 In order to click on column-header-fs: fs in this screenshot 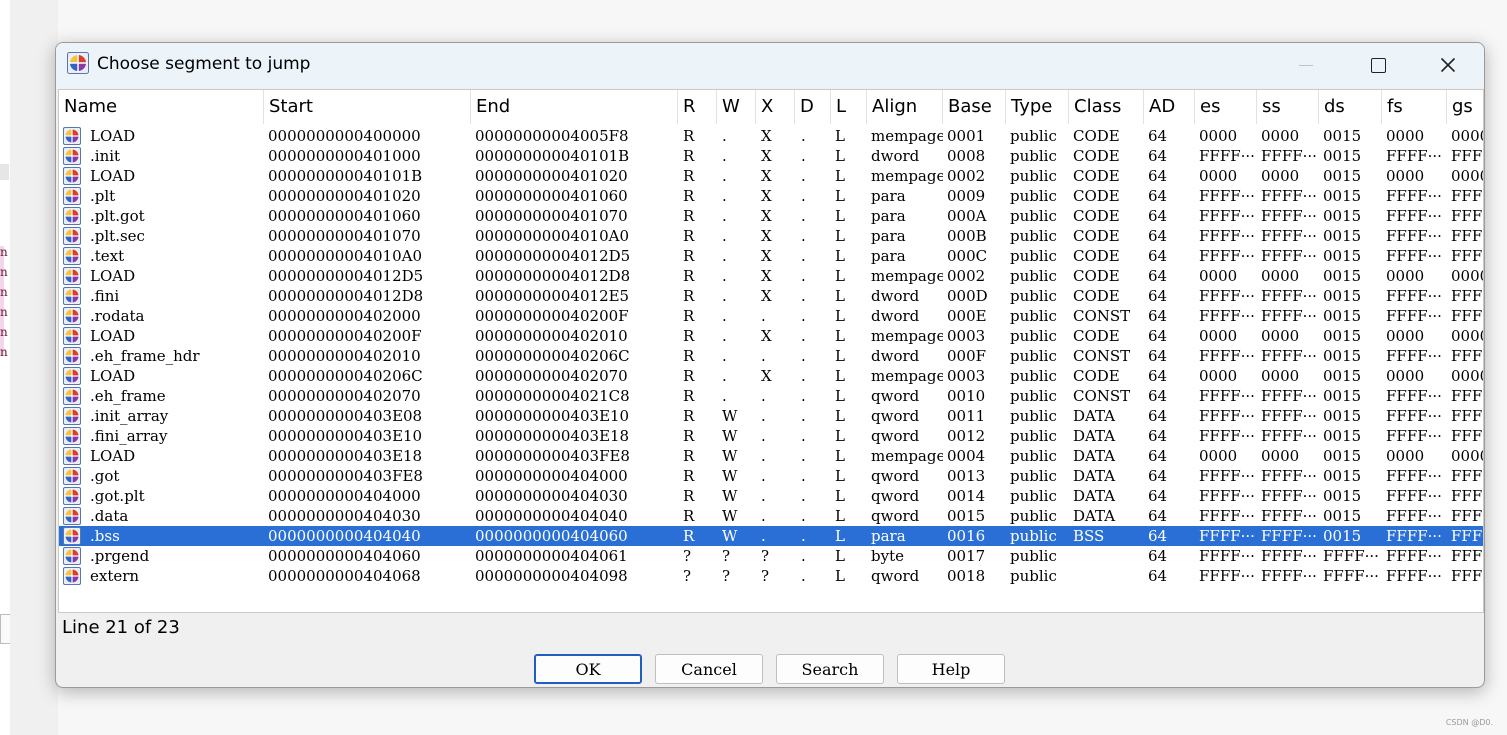, I will do `click(1414, 107)`.